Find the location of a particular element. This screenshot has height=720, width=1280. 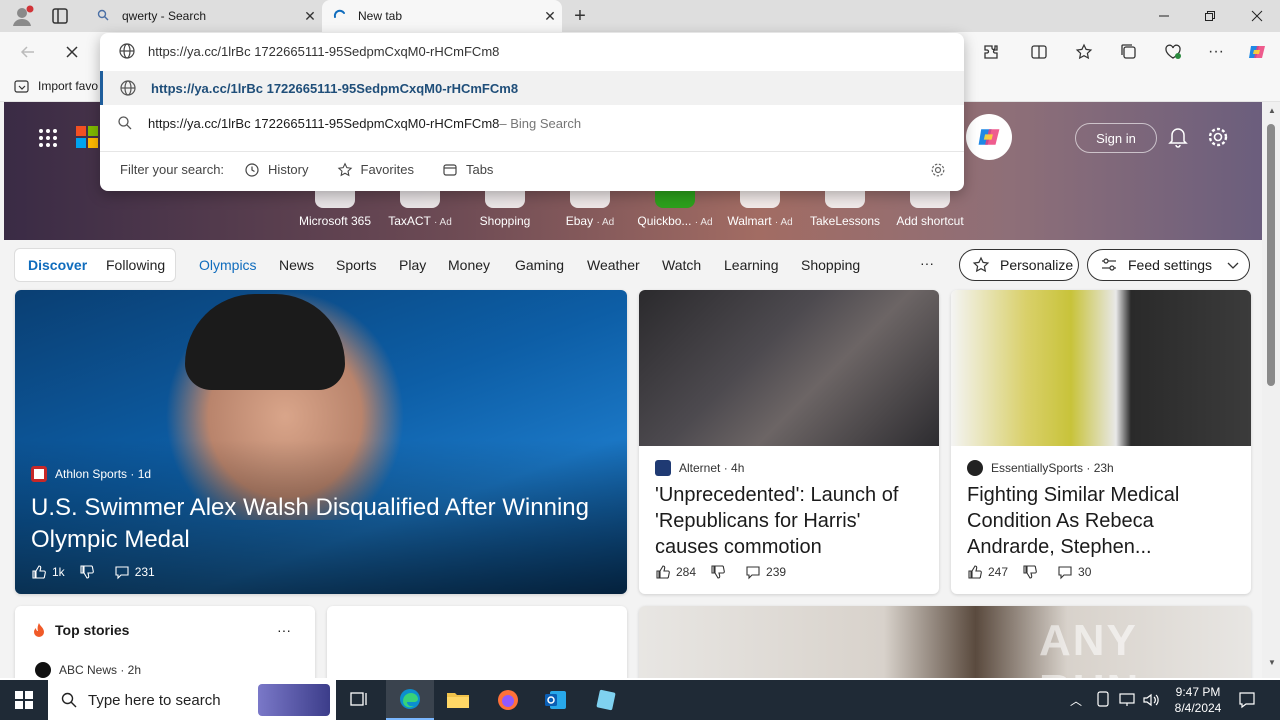

close-window-button is located at coordinates (1257, 16).